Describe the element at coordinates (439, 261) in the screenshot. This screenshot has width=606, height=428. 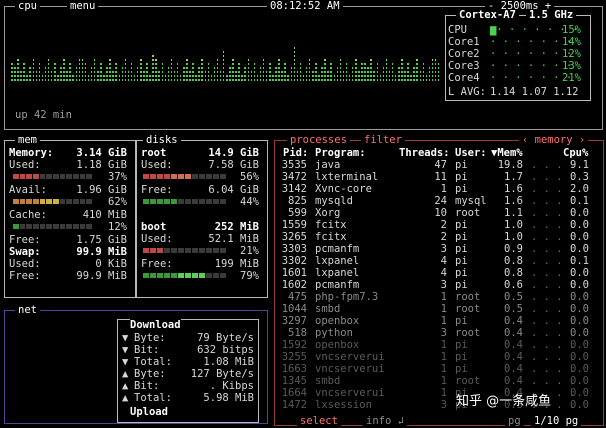
I see `process-row: 3302 lxpanel 4 pi 0.8. . . . 0.1` at that location.